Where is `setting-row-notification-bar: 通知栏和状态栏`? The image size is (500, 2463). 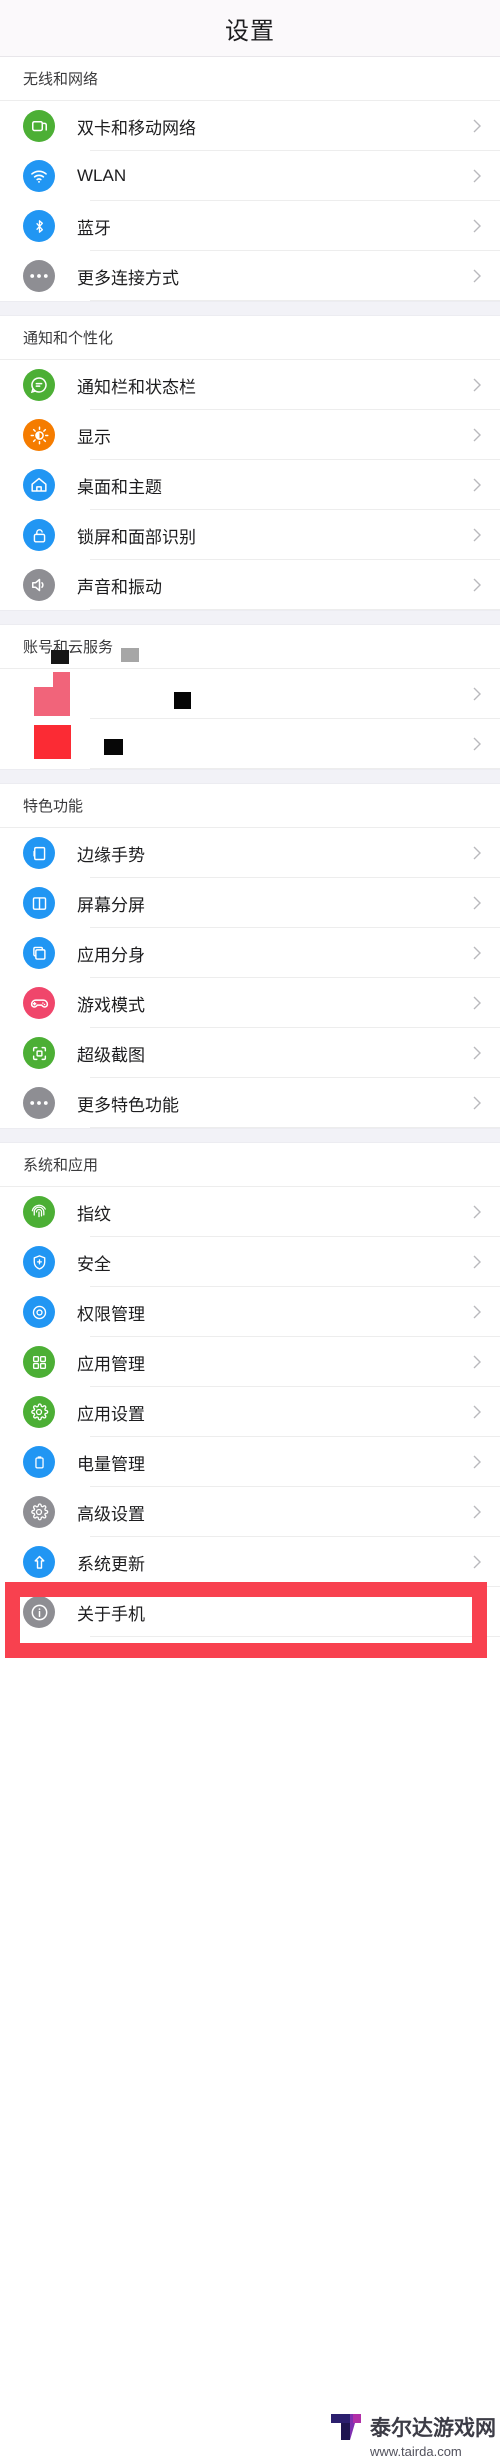 setting-row-notification-bar: 通知栏和状态栏 is located at coordinates (250, 385).